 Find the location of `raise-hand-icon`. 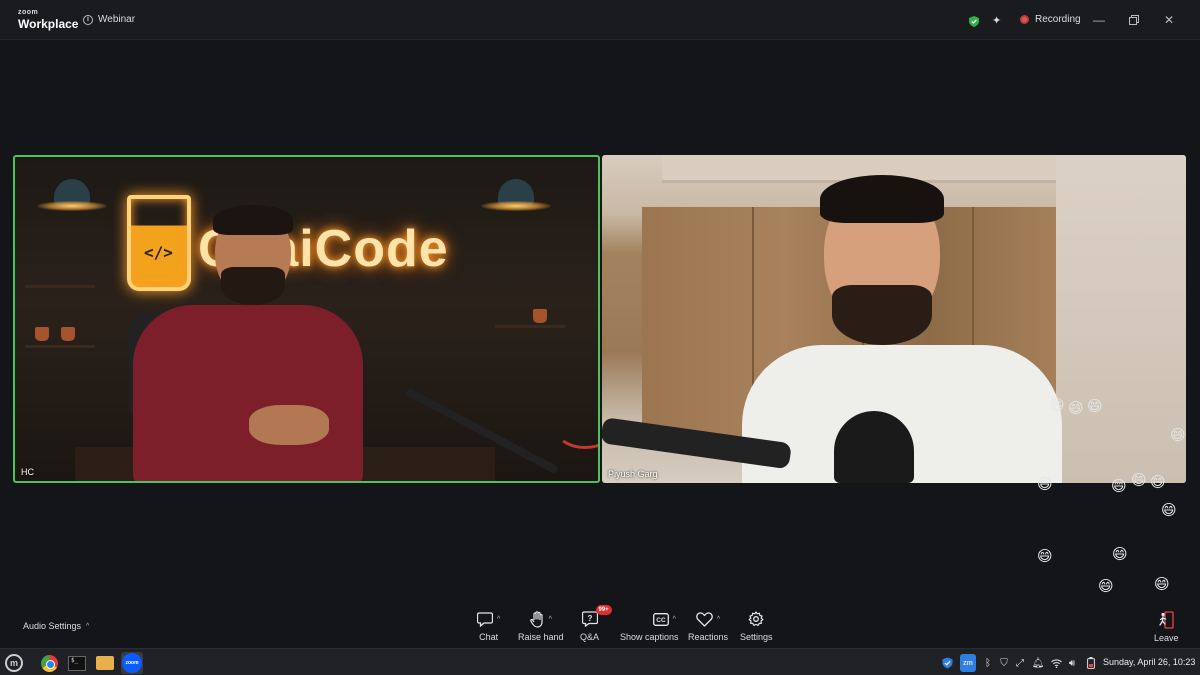

raise-hand-icon is located at coordinates (536, 619).